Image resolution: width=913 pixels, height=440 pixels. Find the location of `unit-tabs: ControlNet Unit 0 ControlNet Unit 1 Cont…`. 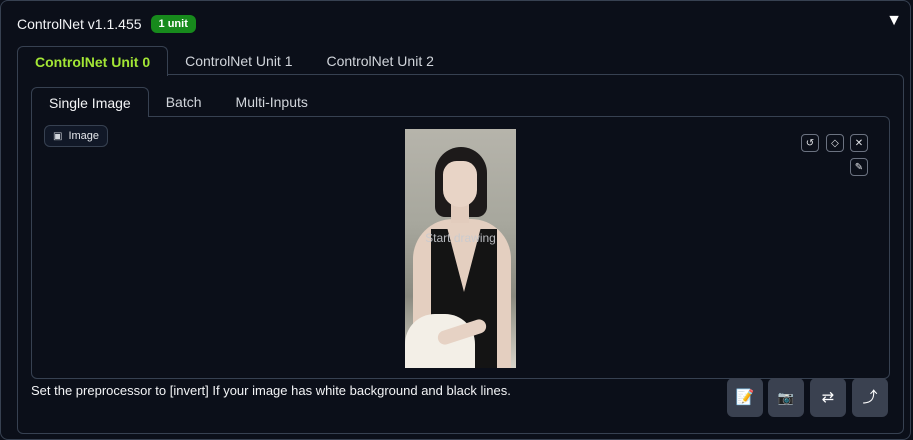

unit-tabs: ControlNet Unit 0 ControlNet Unit 1 Cont… is located at coordinates (234, 61).